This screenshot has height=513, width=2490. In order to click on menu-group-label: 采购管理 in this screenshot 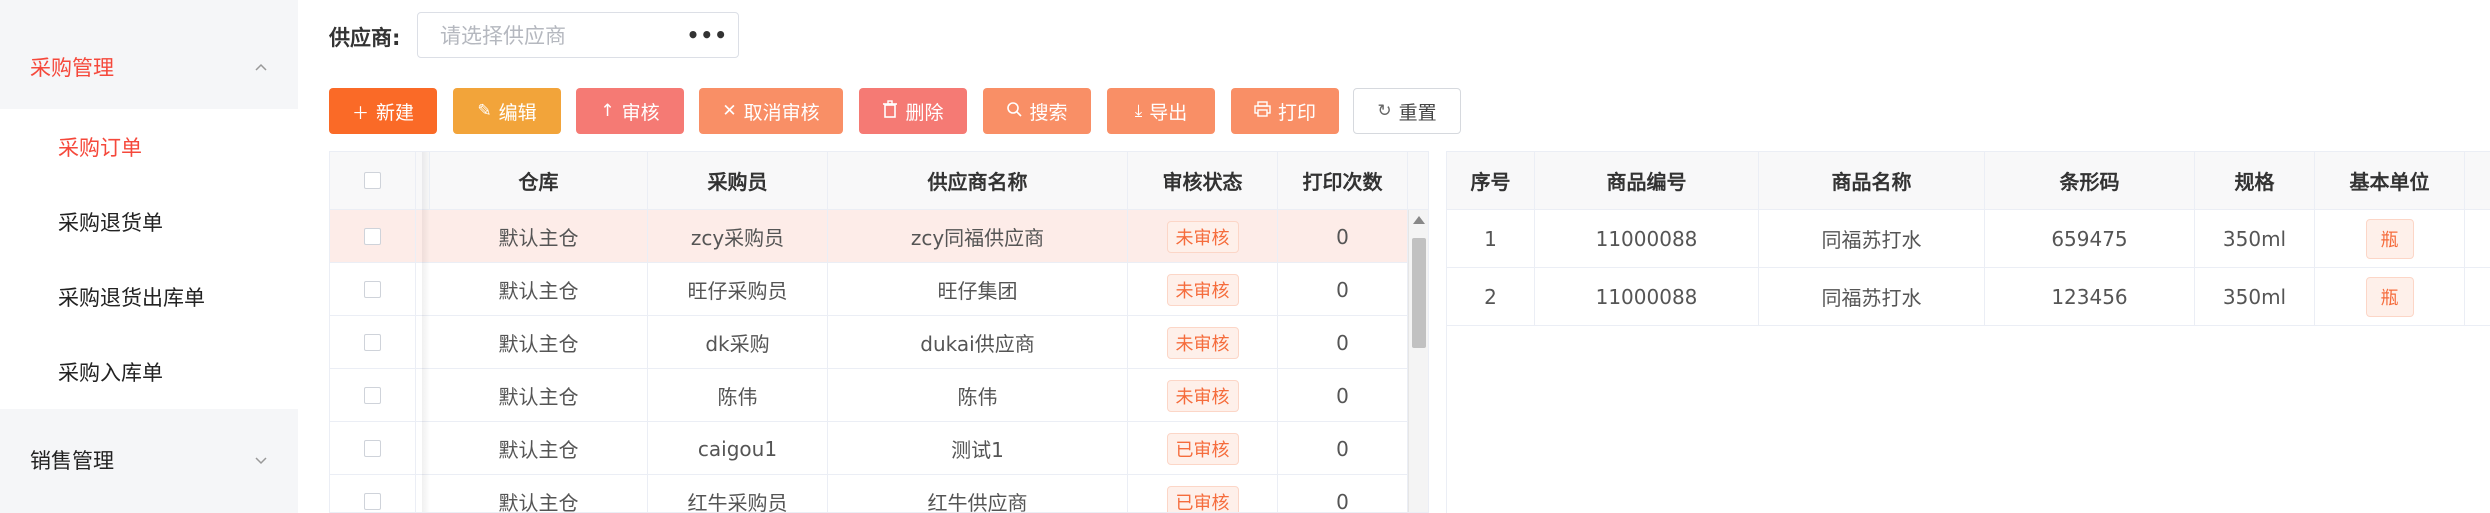, I will do `click(72, 67)`.